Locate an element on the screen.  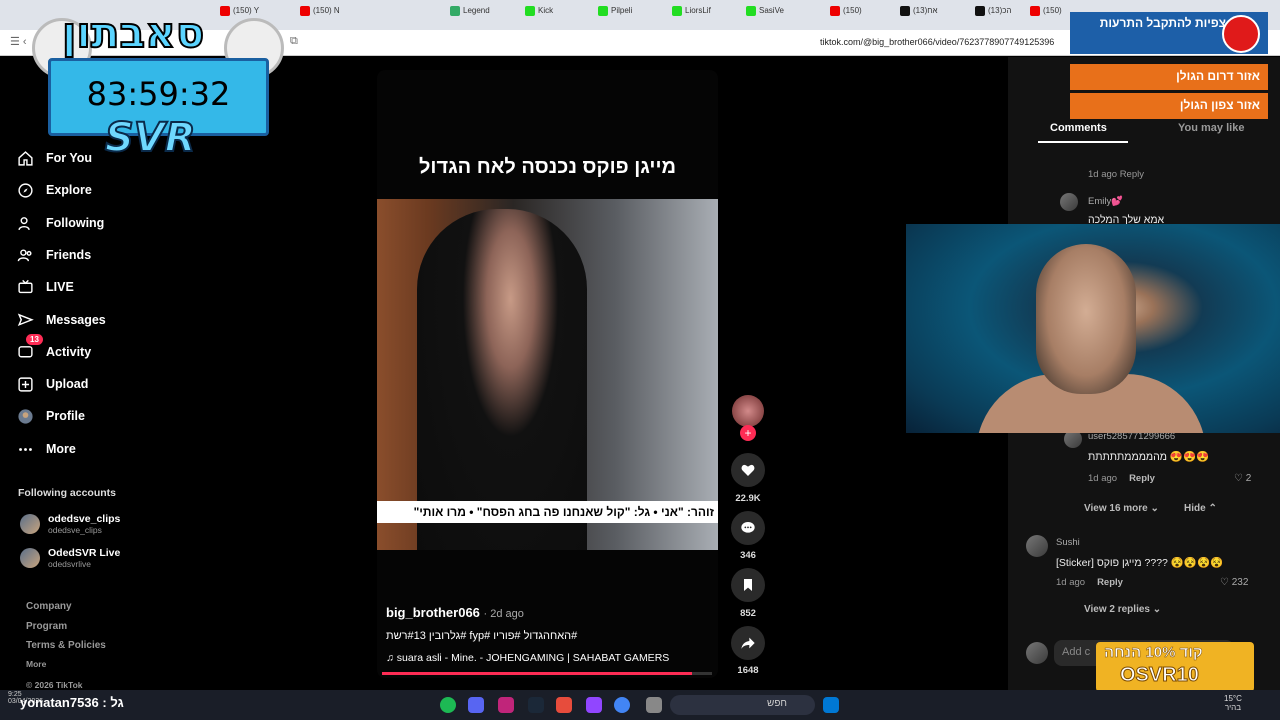
share-icon is located at coordinates (748, 643).